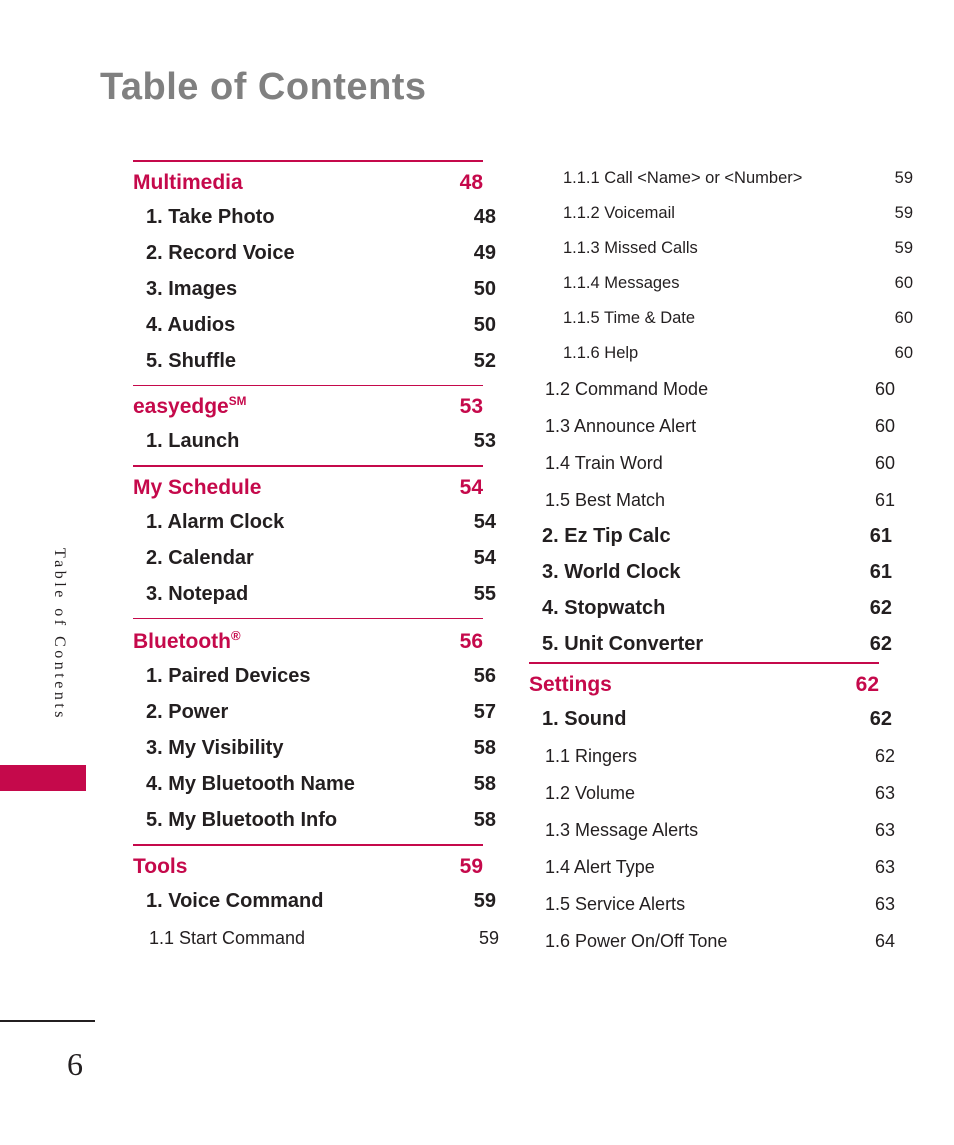 The height and width of the screenshot is (1145, 954). I want to click on toc-entry-5-unit-converter: 5. Unit Converter 62, so click(710, 644).